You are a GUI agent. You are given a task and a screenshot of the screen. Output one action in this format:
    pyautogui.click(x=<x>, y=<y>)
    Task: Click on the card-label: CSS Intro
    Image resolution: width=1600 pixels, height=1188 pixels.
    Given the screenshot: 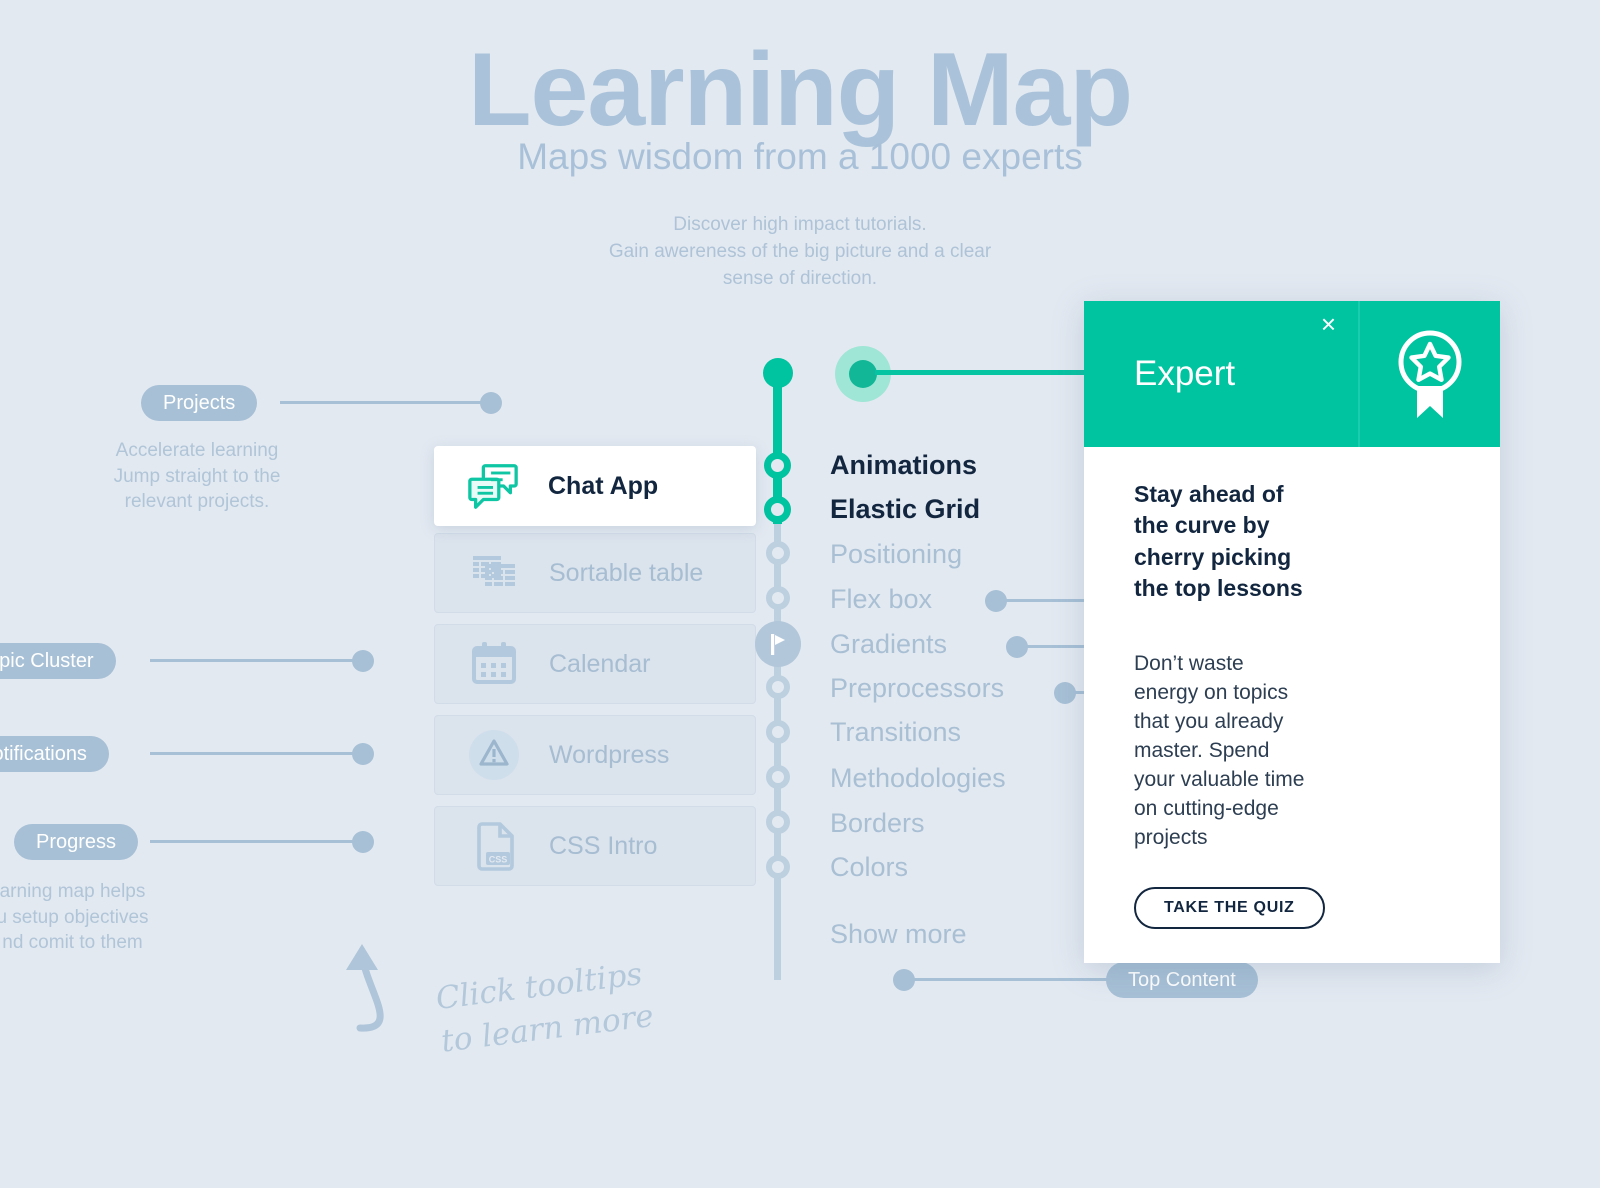 What is the action you would take?
    pyautogui.click(x=603, y=845)
    